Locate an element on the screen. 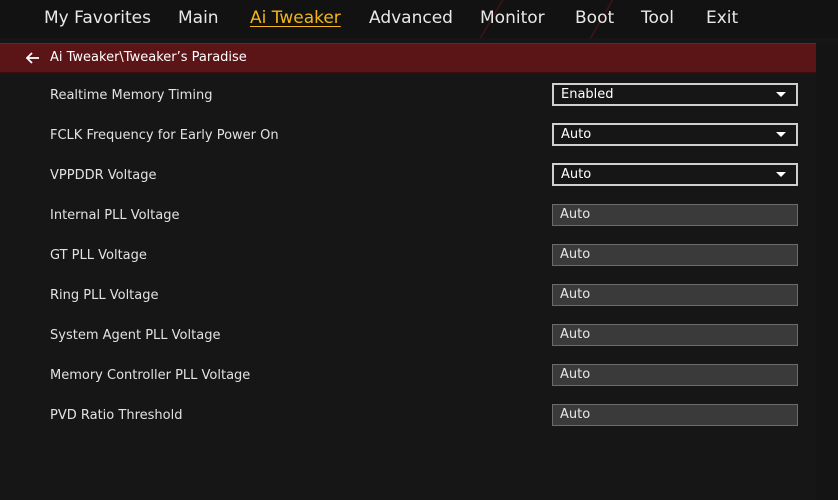  tab-boot: Boot is located at coordinates (594, 18).